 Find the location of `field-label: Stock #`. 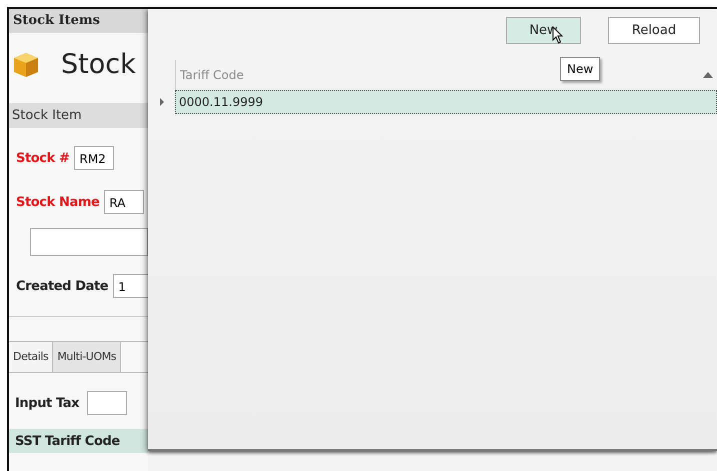

field-label: Stock # is located at coordinates (43, 158).